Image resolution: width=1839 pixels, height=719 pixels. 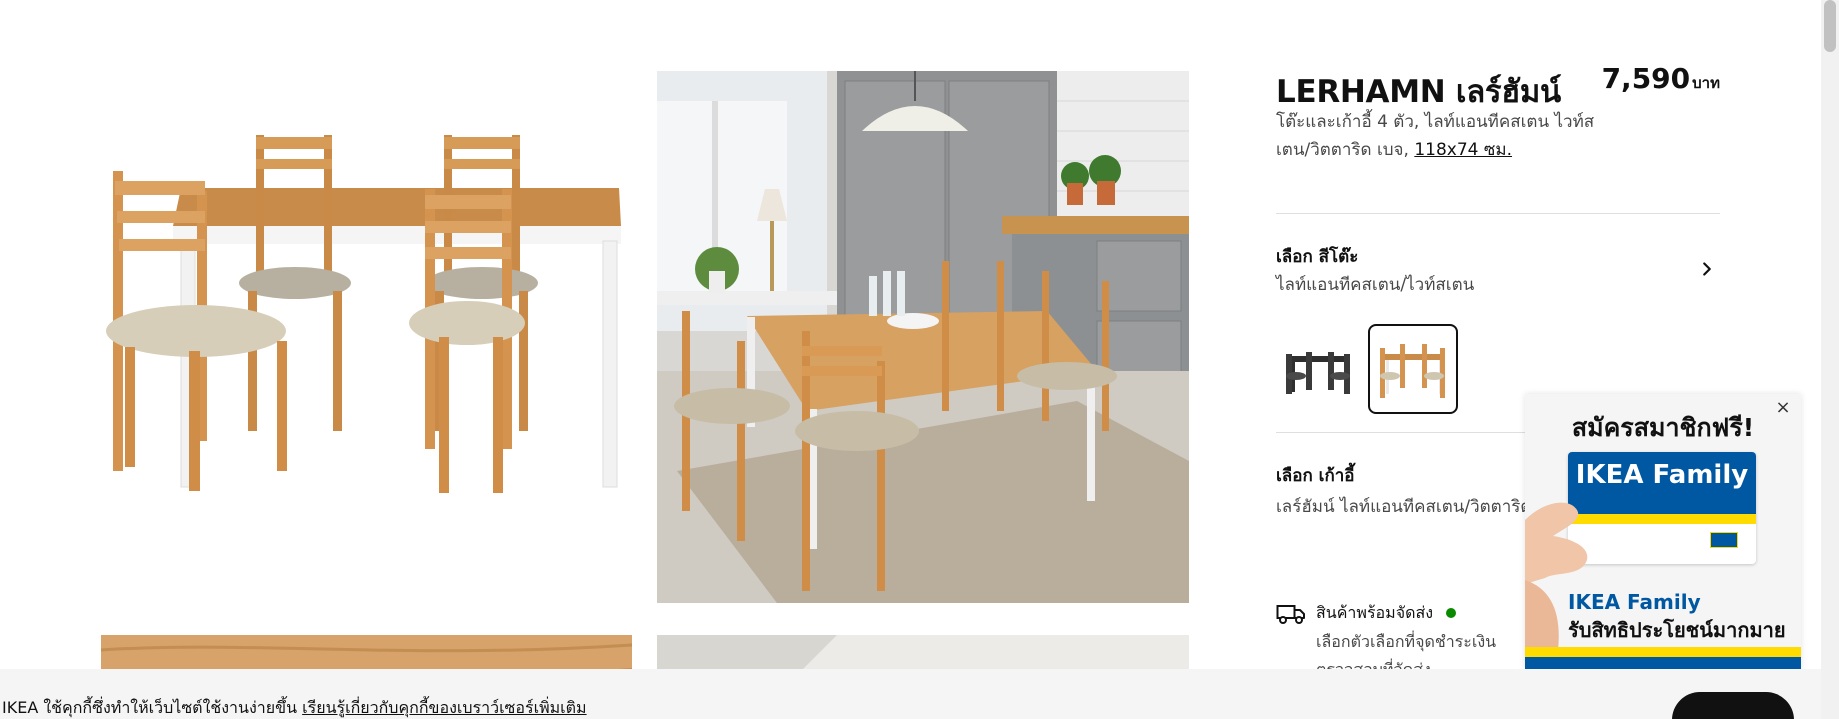 I want to click on dark-table-thumbnail, so click(x=1318, y=373).